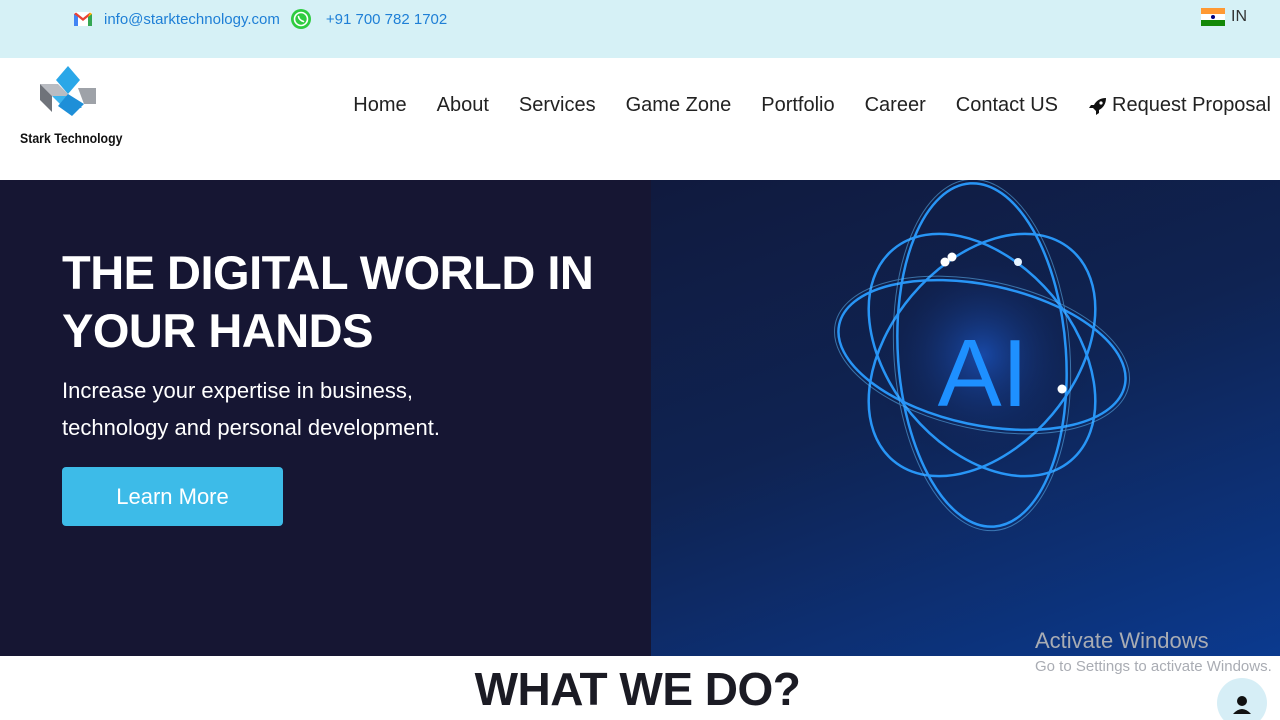 This screenshot has width=1280, height=720. I want to click on site-logo: Stark Technology, so click(70, 108).